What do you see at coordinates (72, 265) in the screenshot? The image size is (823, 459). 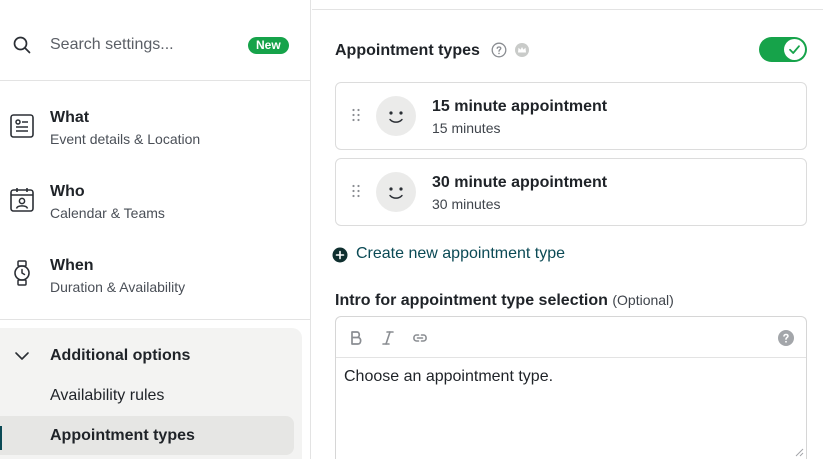 I see `nav-when-title: When` at bounding box center [72, 265].